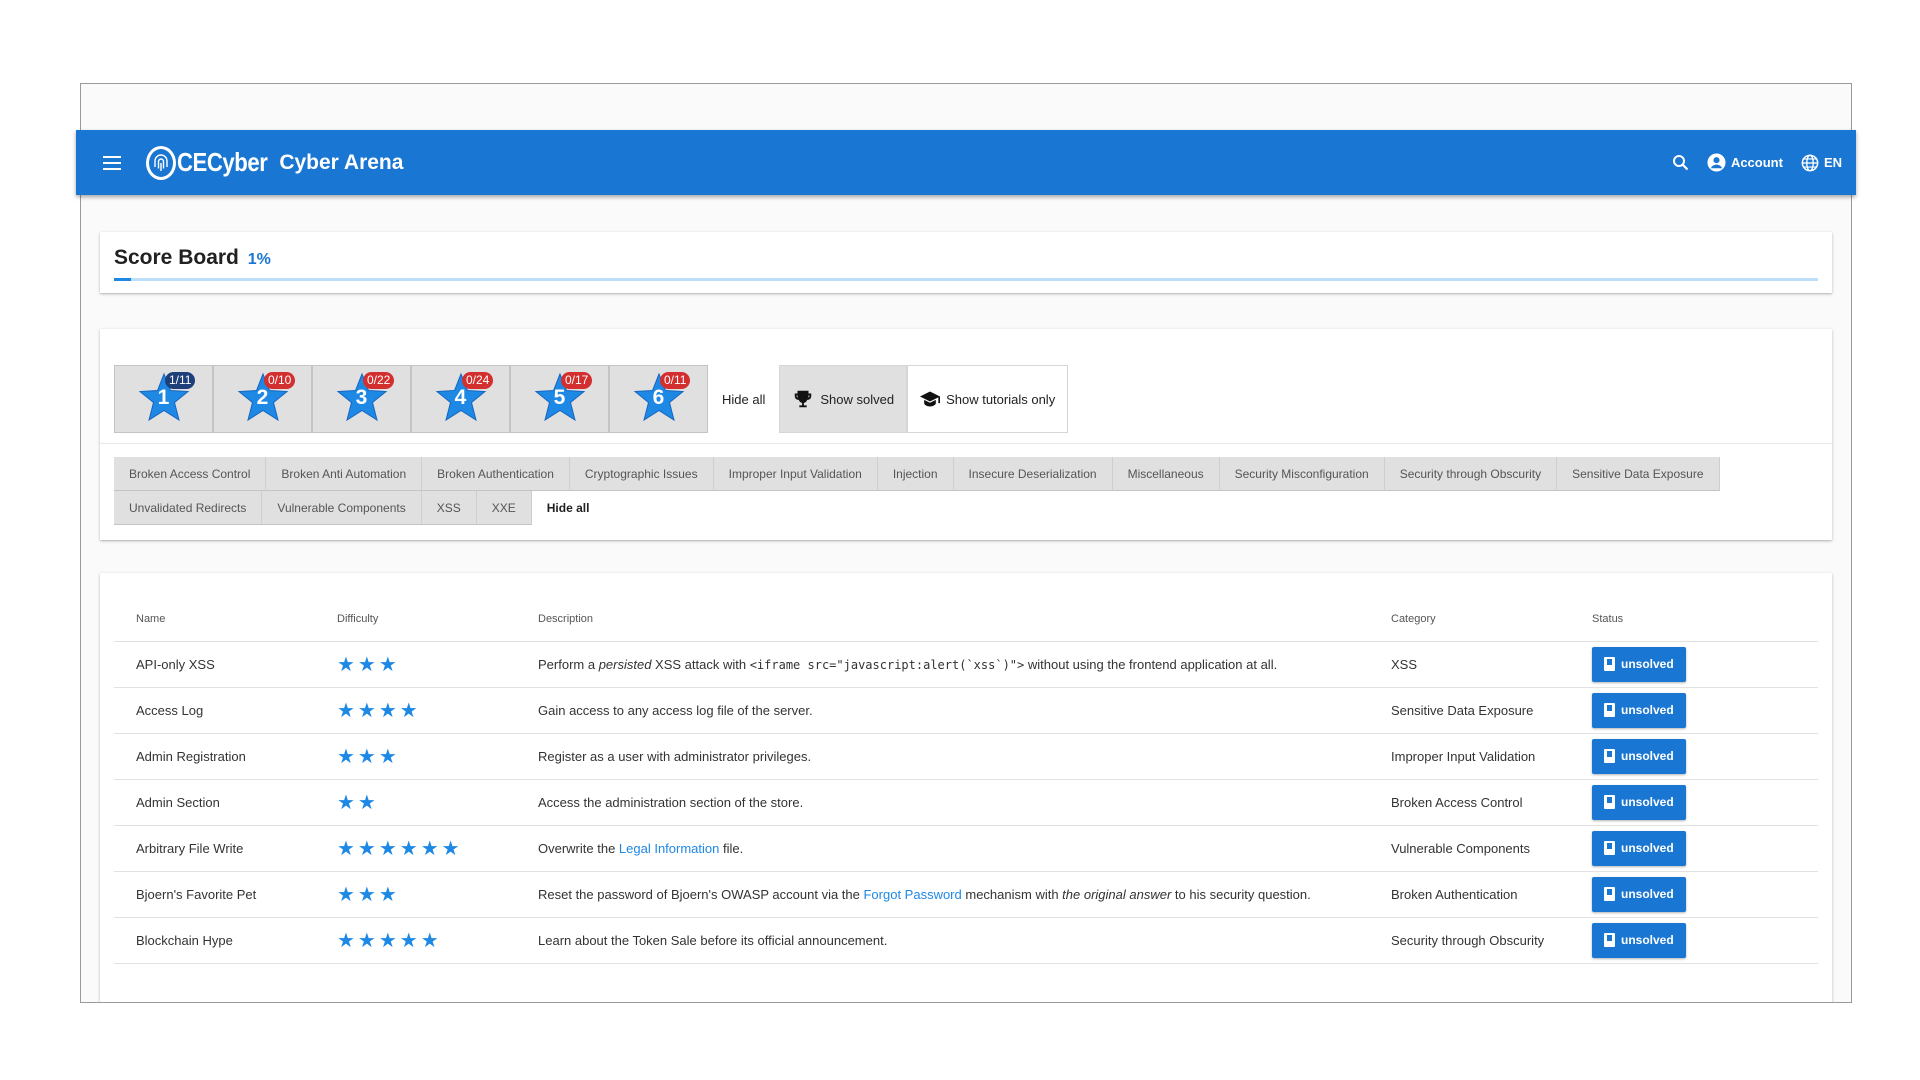  What do you see at coordinates (259, 259) in the screenshot?
I see `score-percent: 1%` at bounding box center [259, 259].